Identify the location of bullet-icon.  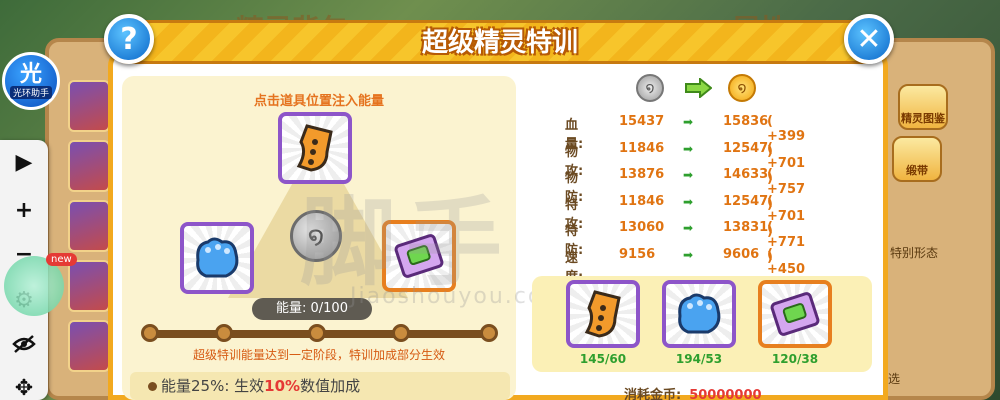
(152, 386).